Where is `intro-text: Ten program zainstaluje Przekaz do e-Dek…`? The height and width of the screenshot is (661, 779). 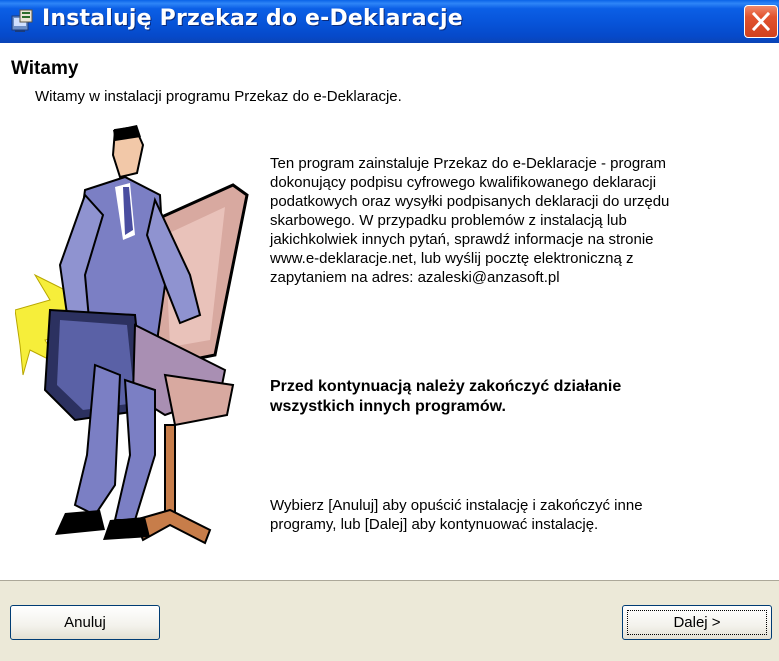
intro-text: Ten program zainstaluje Przekaz do e-Dek… is located at coordinates (520, 220).